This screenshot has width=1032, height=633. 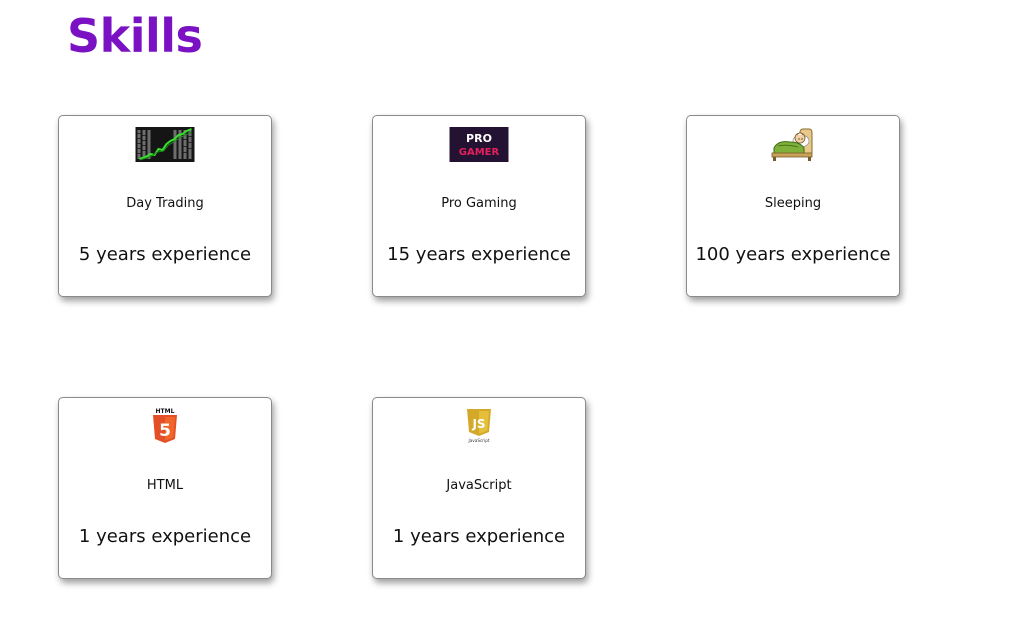 I want to click on javascript-logo-icon: JS JavaScript, so click(x=479, y=426).